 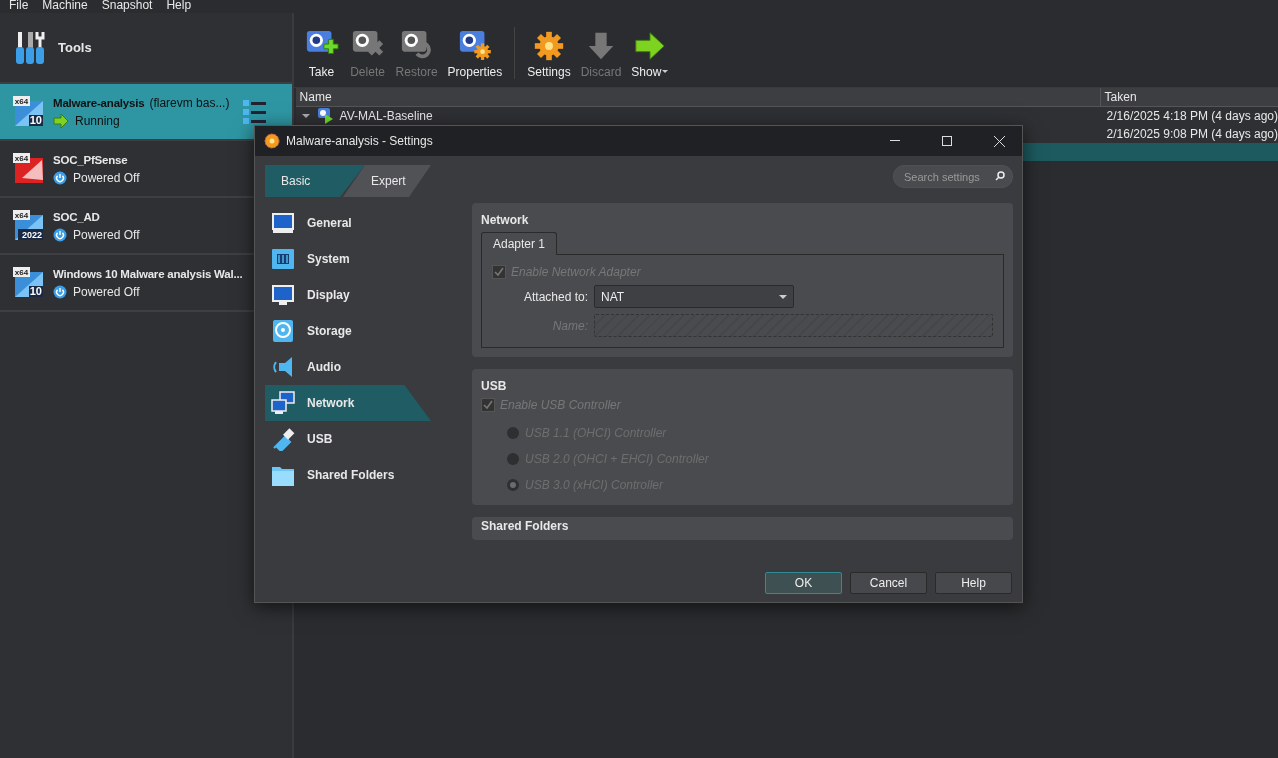 What do you see at coordinates (31, 47) in the screenshot?
I see `tools-icon` at bounding box center [31, 47].